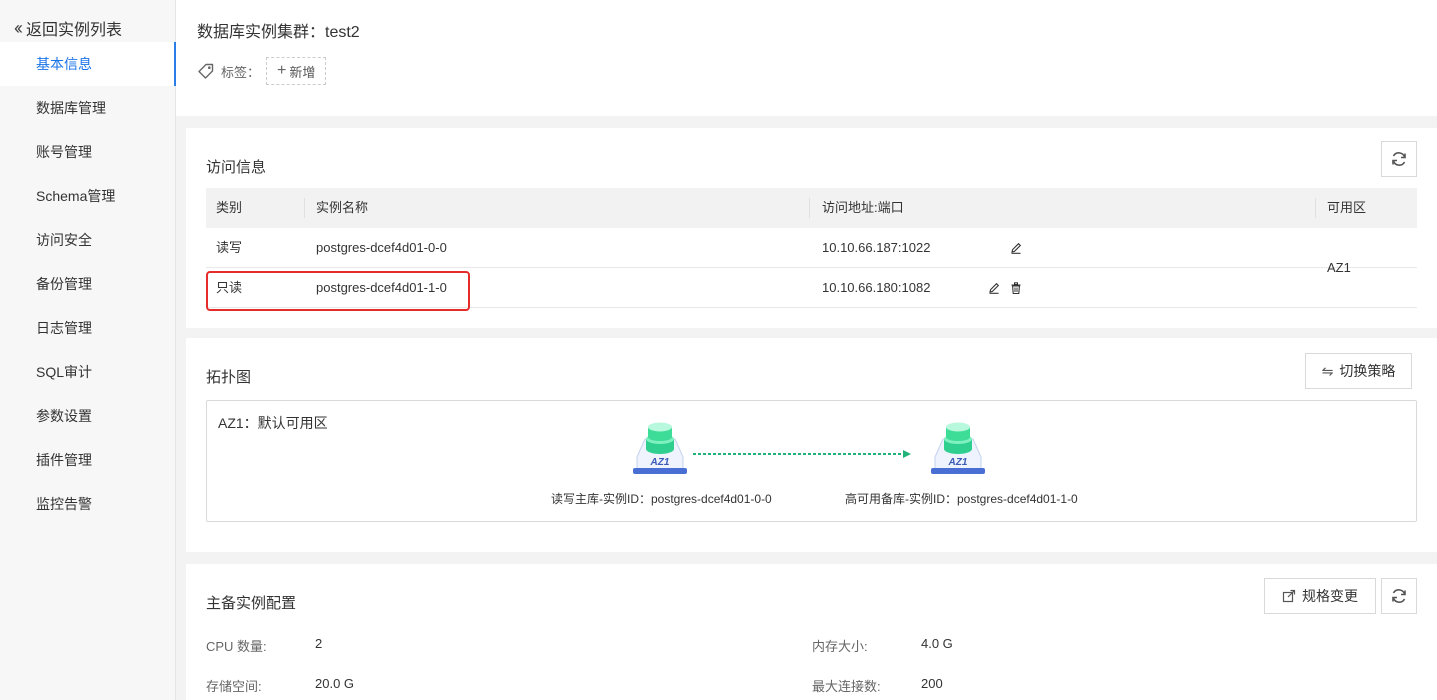 The width and height of the screenshot is (1437, 700). I want to click on back-label: 返回实例列表, so click(74, 30).